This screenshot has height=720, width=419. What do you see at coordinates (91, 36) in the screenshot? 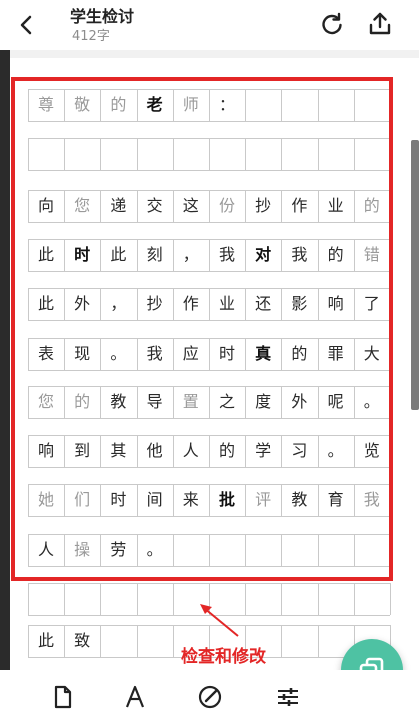
I see `word-count: 412字` at bounding box center [91, 36].